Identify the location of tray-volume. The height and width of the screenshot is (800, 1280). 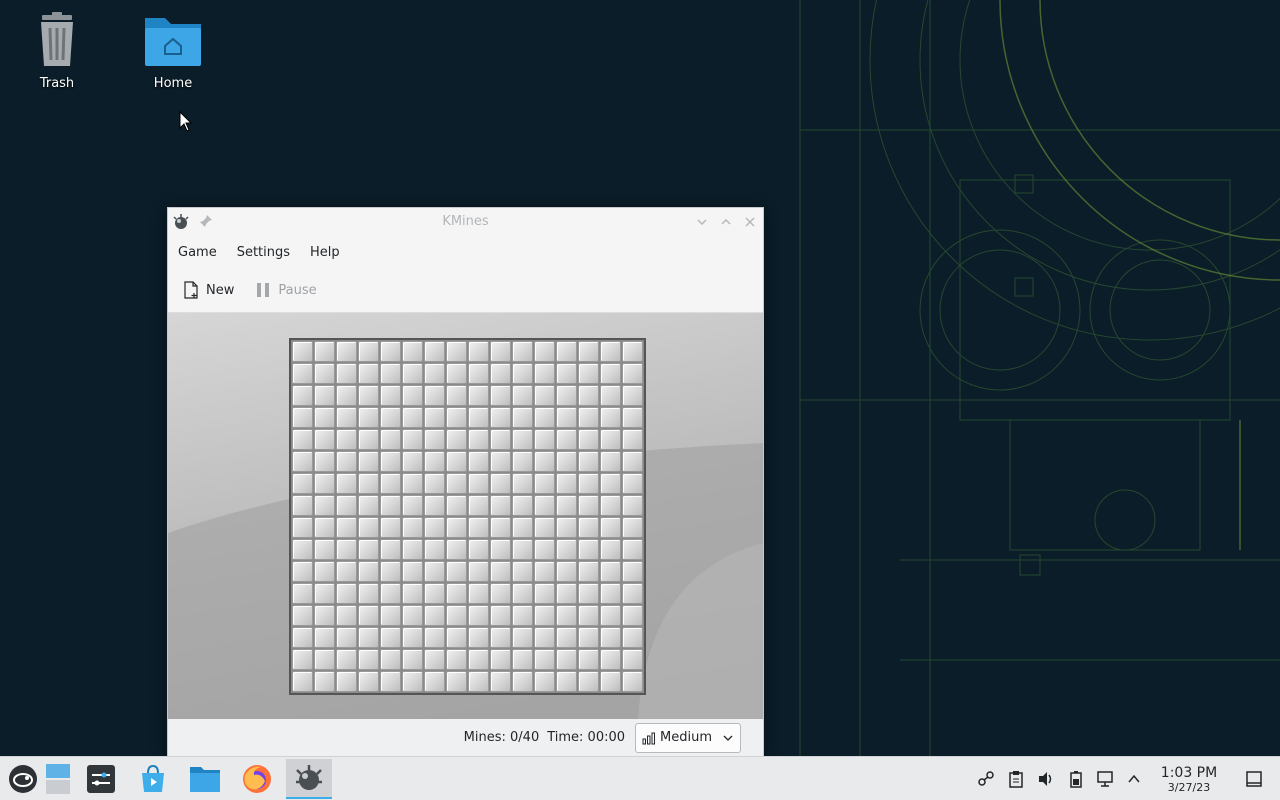
(1046, 779).